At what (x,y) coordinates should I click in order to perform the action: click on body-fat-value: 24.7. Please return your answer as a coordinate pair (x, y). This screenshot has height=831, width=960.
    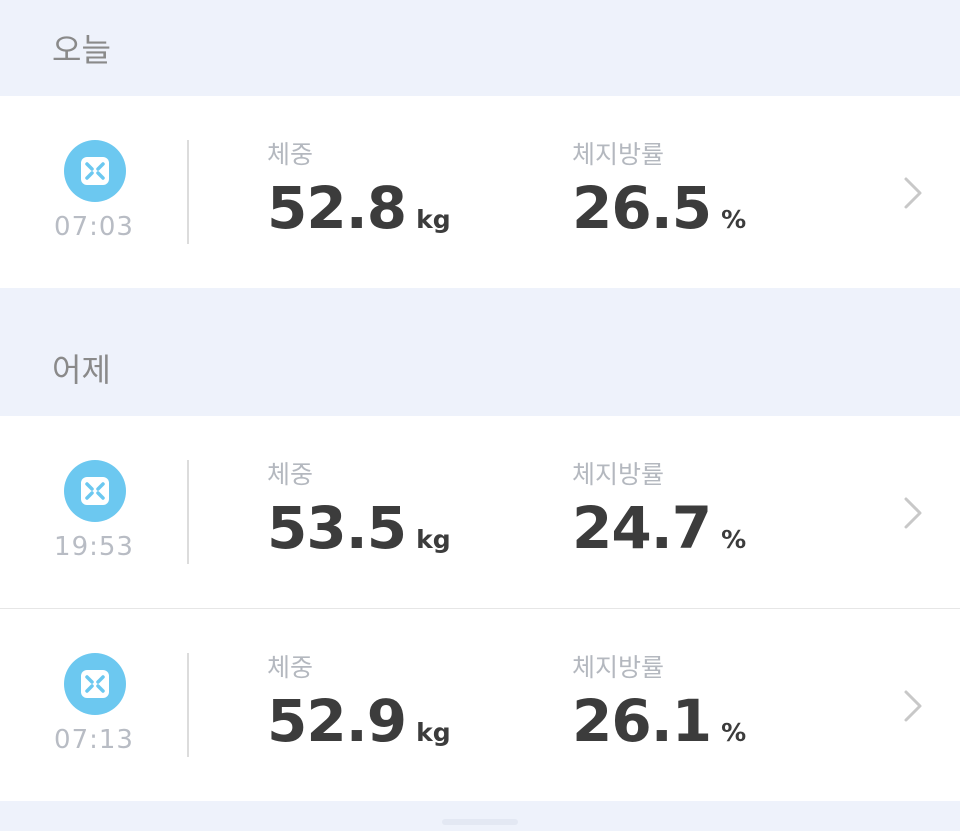
    Looking at the image, I should click on (642, 528).